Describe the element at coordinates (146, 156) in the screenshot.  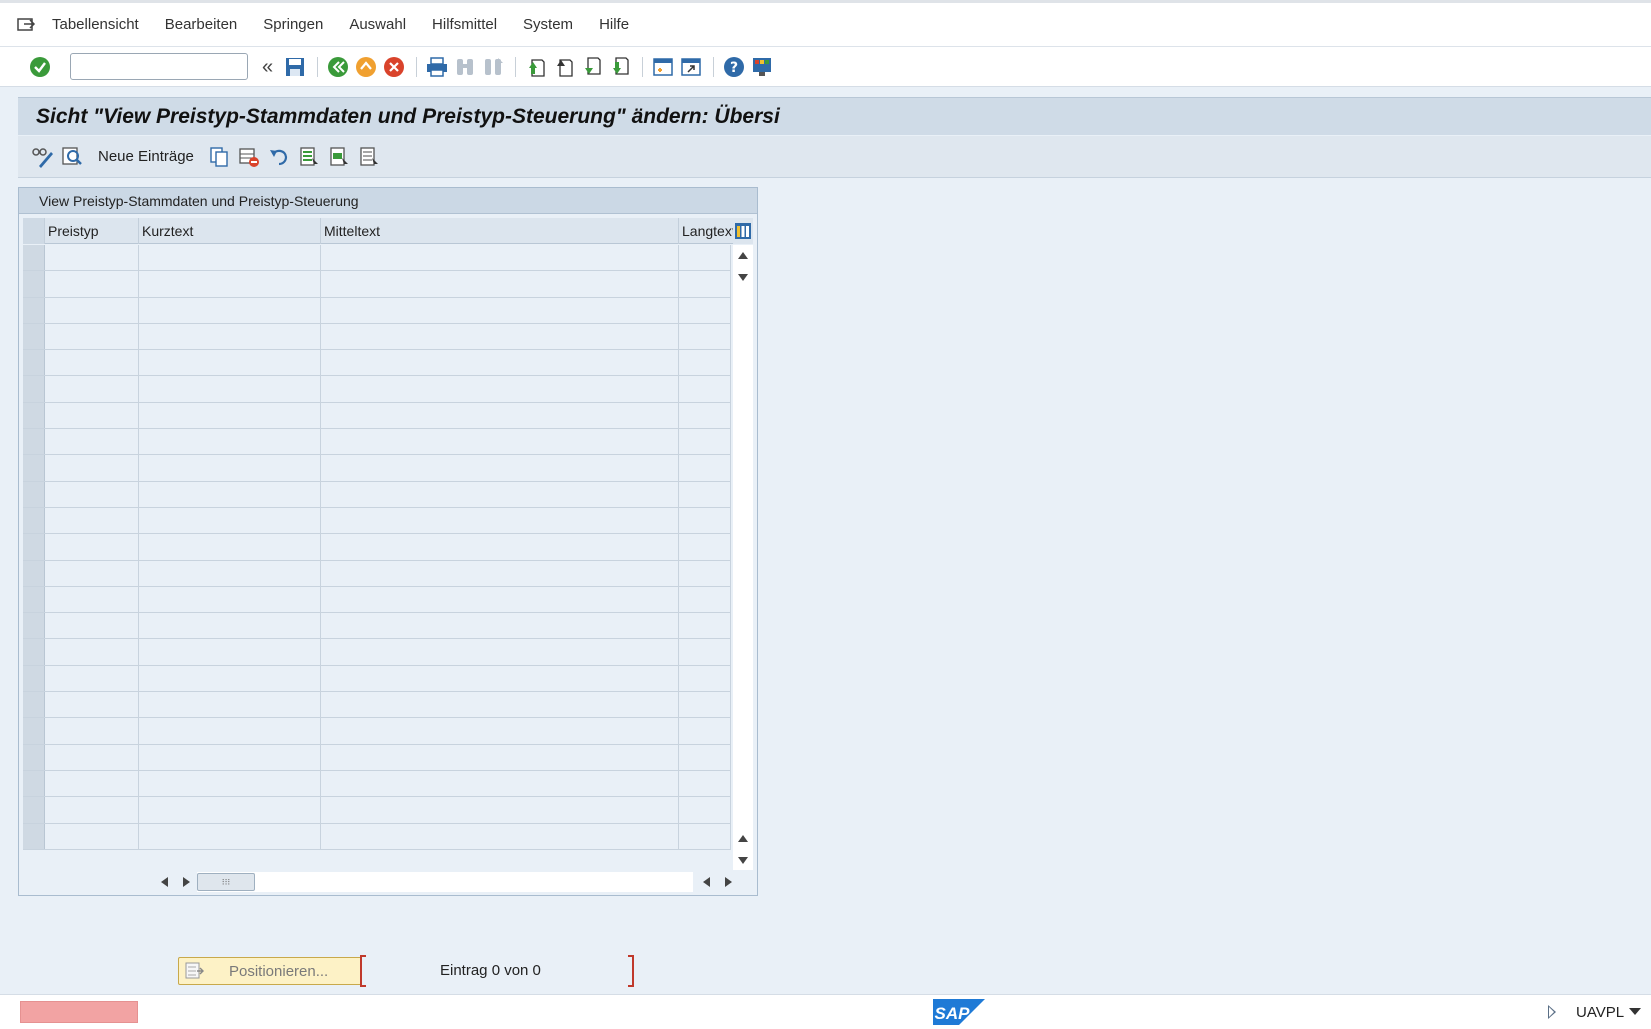
I see `new-entries-button: Neue Einträge` at that location.